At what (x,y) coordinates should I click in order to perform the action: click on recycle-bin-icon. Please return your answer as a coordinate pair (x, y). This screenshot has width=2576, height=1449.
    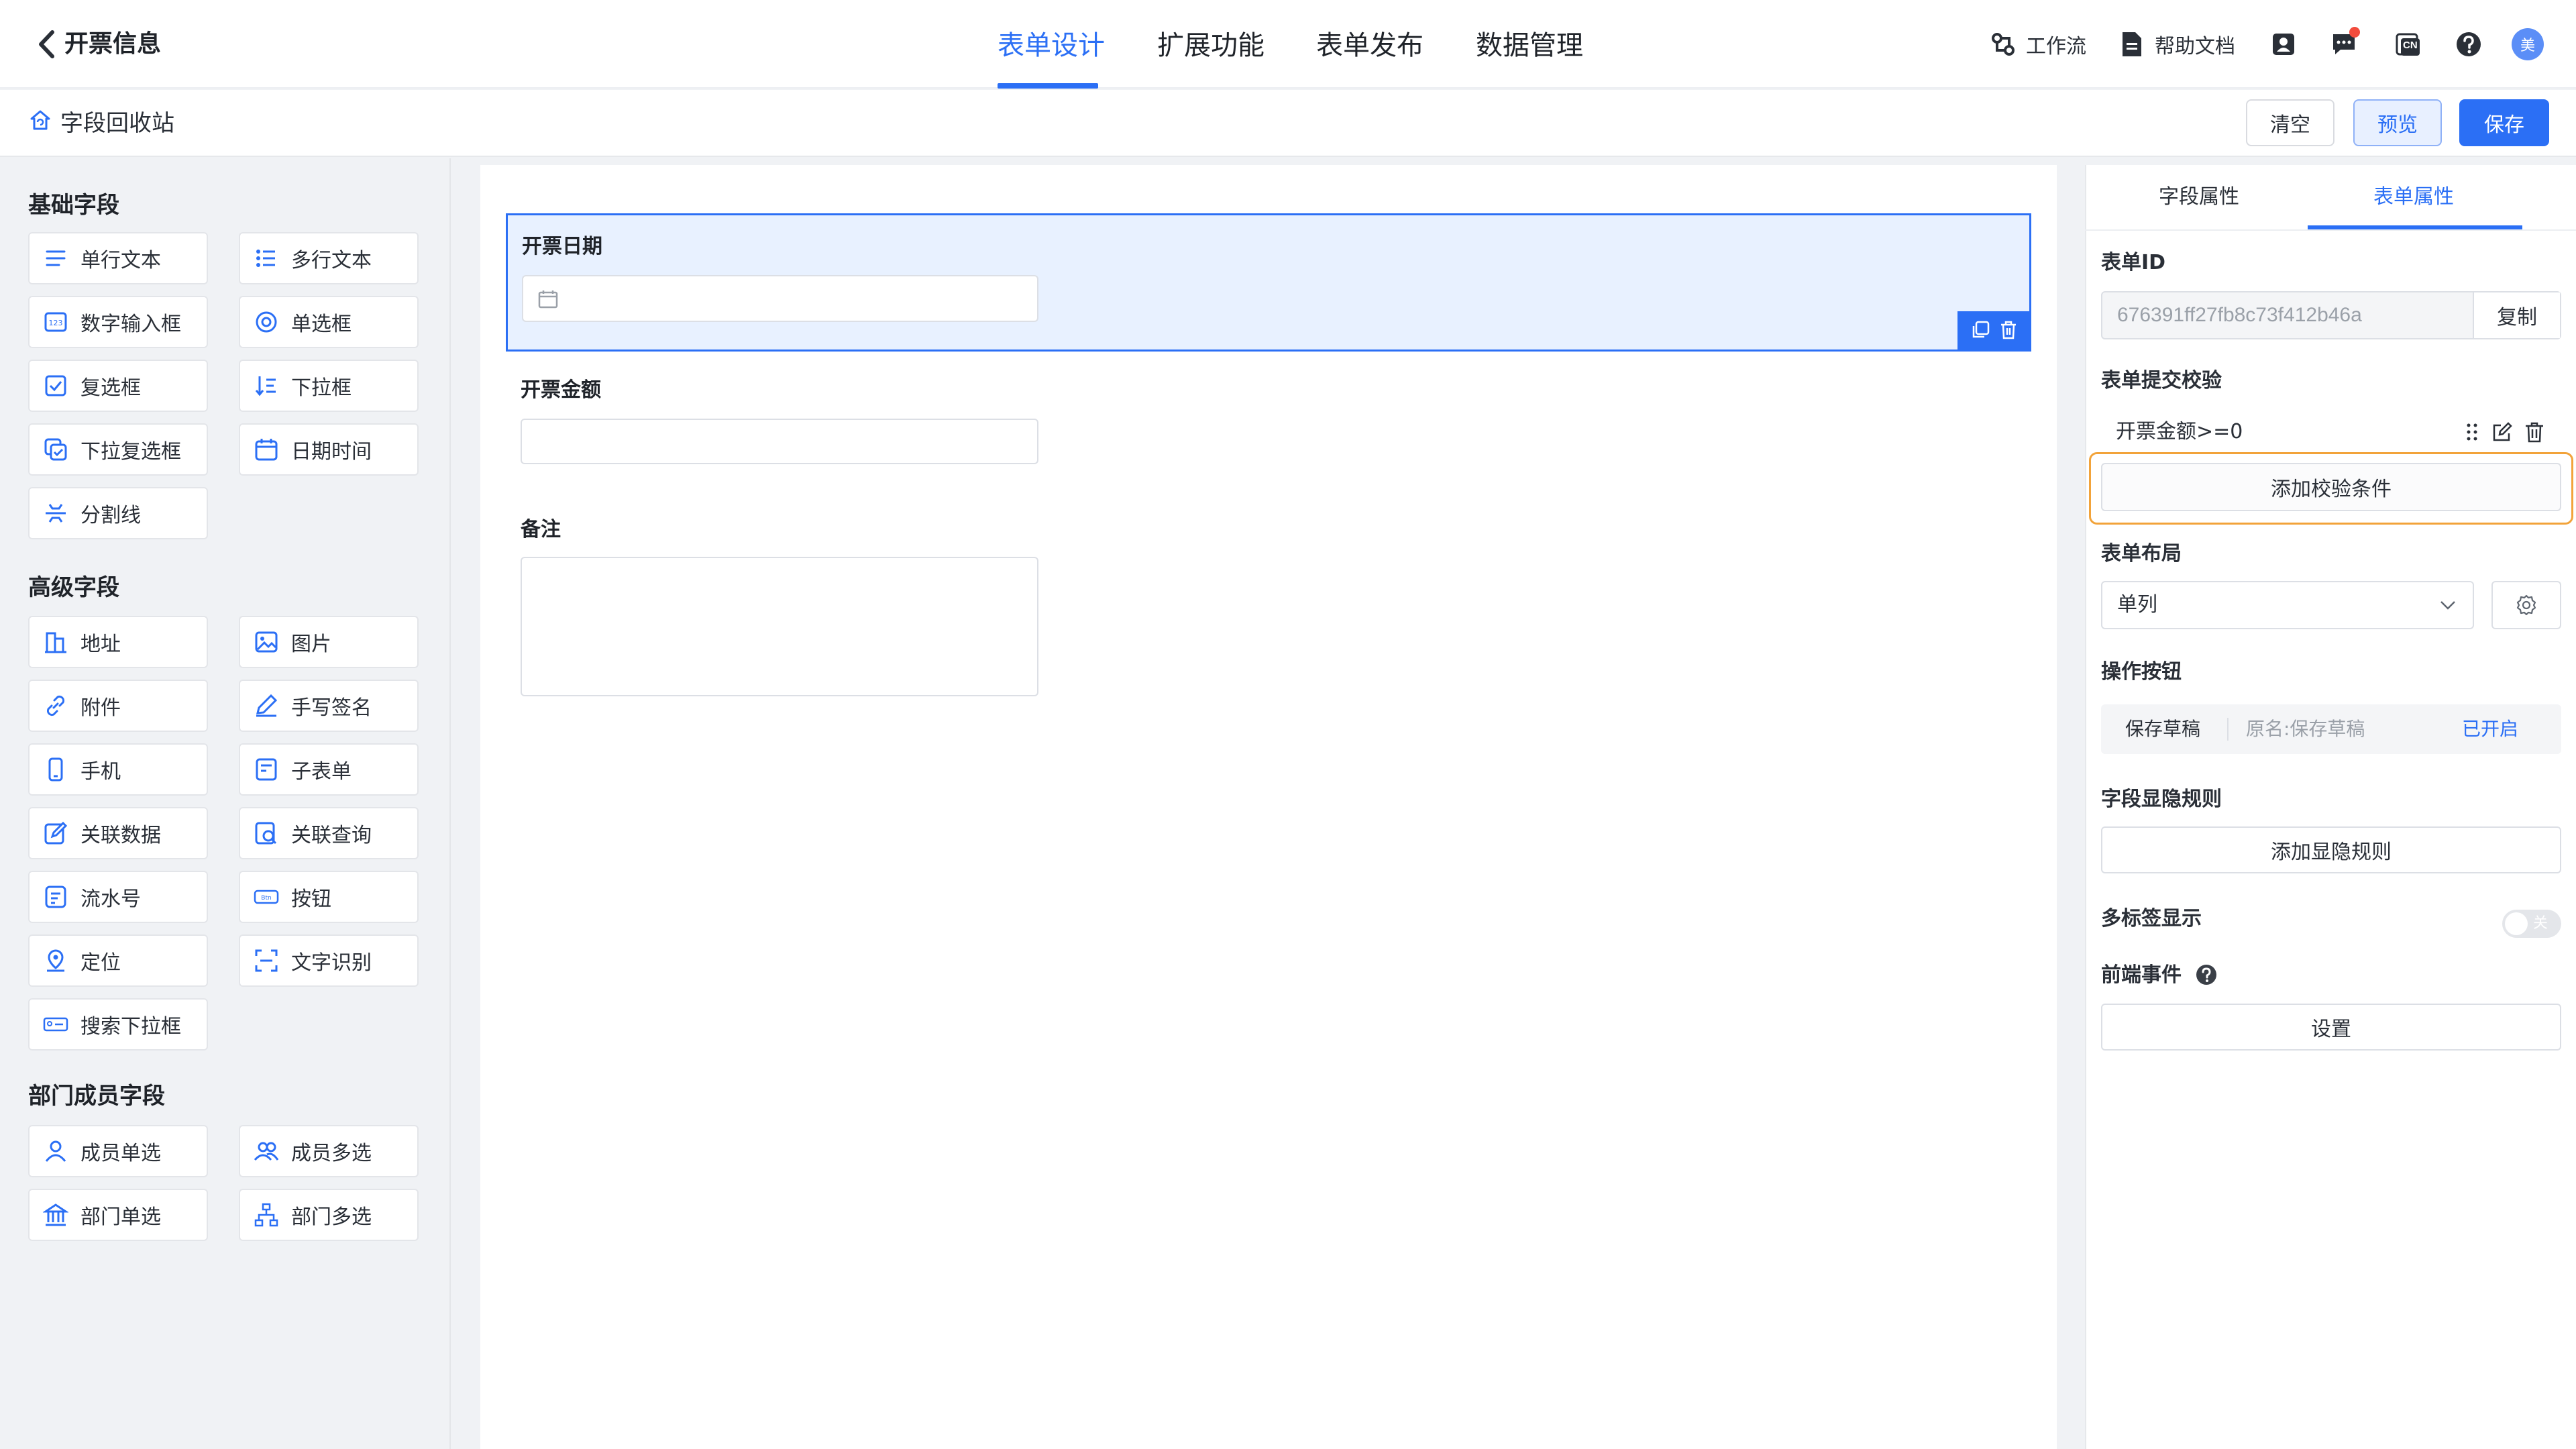
    Looking at the image, I should click on (40, 123).